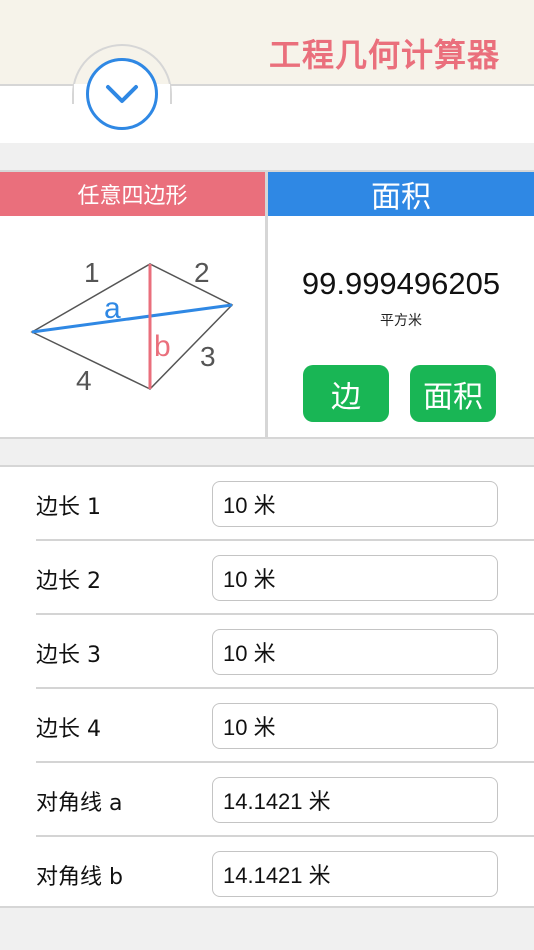 This screenshot has width=534, height=950. I want to click on chevron-down-icon, so click(122, 94).